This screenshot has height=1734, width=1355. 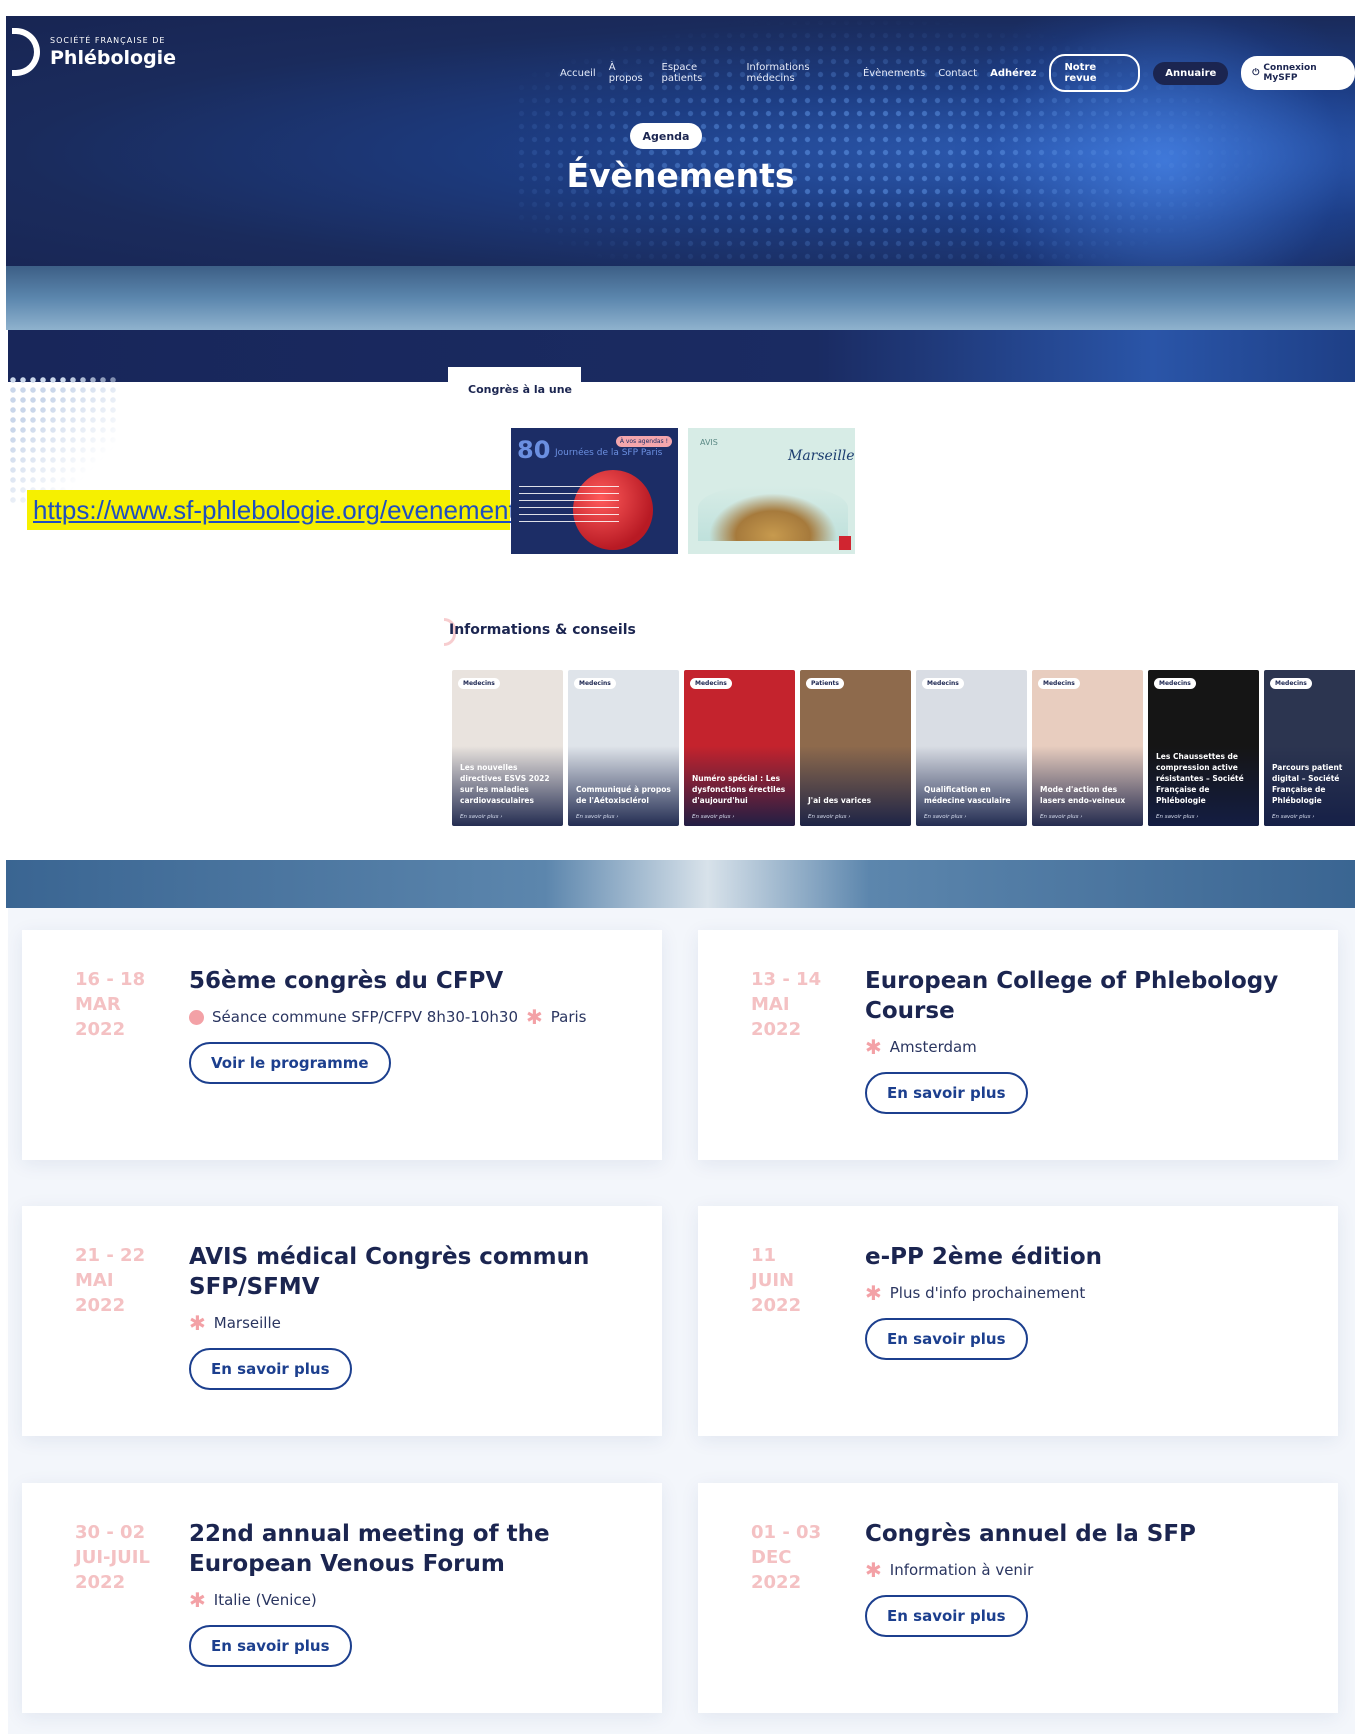 What do you see at coordinates (894, 73) in the screenshot?
I see `nav-evenements: Évènements` at bounding box center [894, 73].